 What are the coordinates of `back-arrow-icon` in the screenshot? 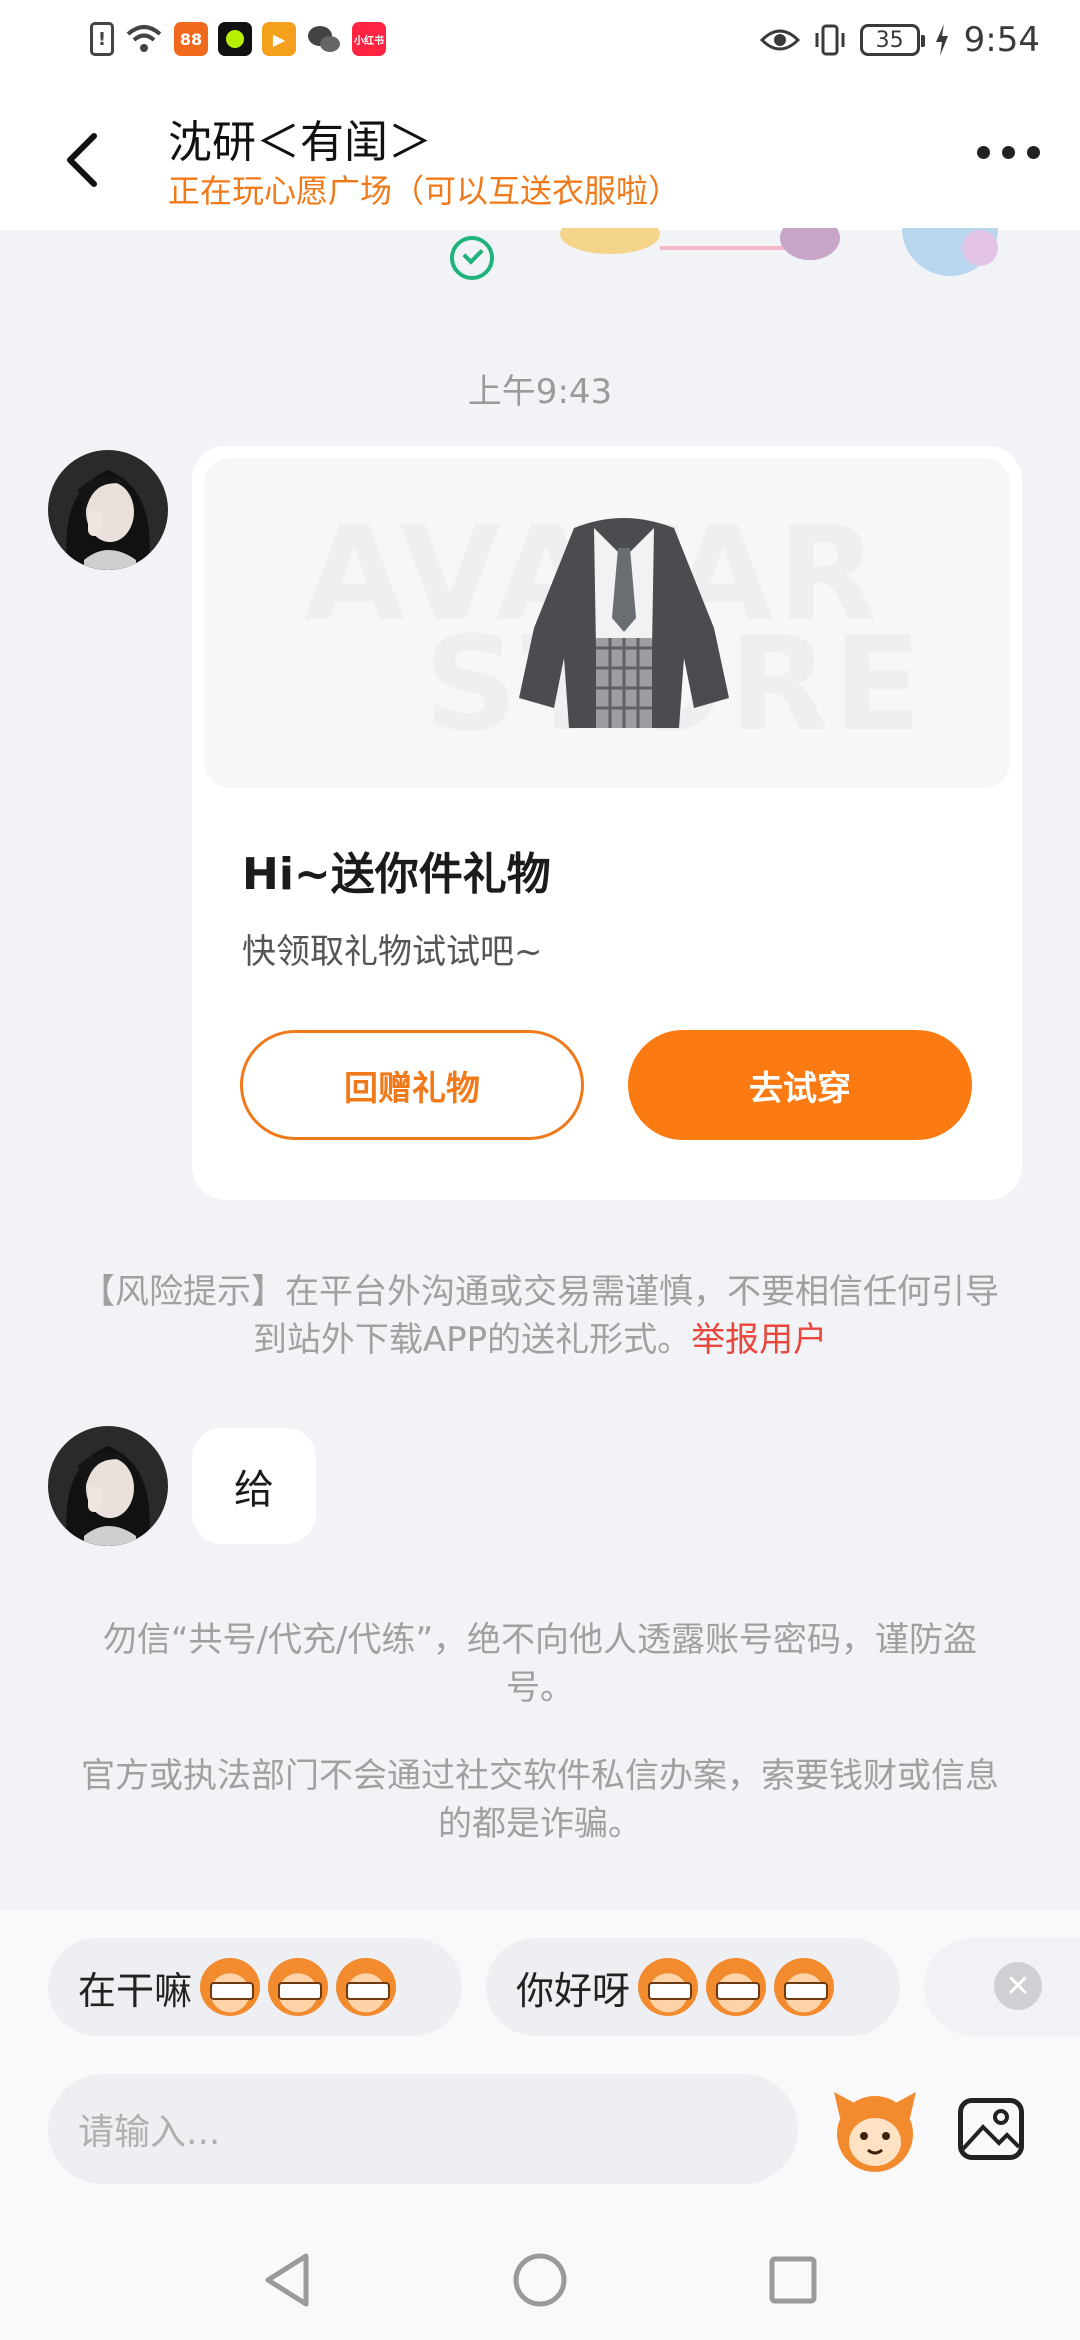 It's located at (82, 160).